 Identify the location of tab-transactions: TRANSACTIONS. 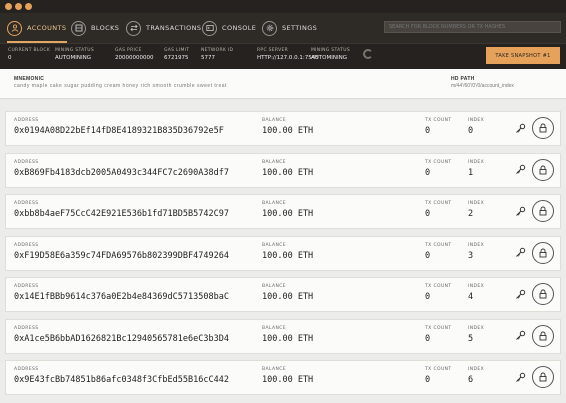
(163, 28).